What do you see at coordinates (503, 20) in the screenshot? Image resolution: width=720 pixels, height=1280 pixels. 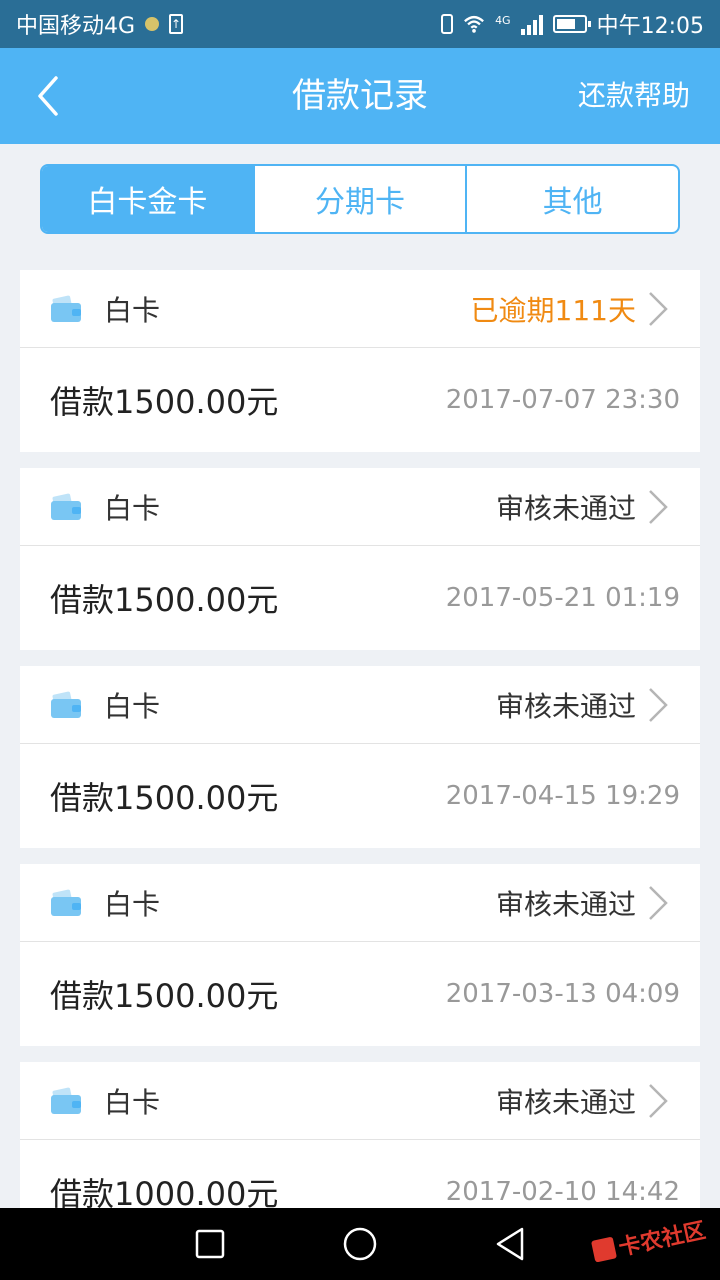 I see `network-type-label: 4G` at bounding box center [503, 20].